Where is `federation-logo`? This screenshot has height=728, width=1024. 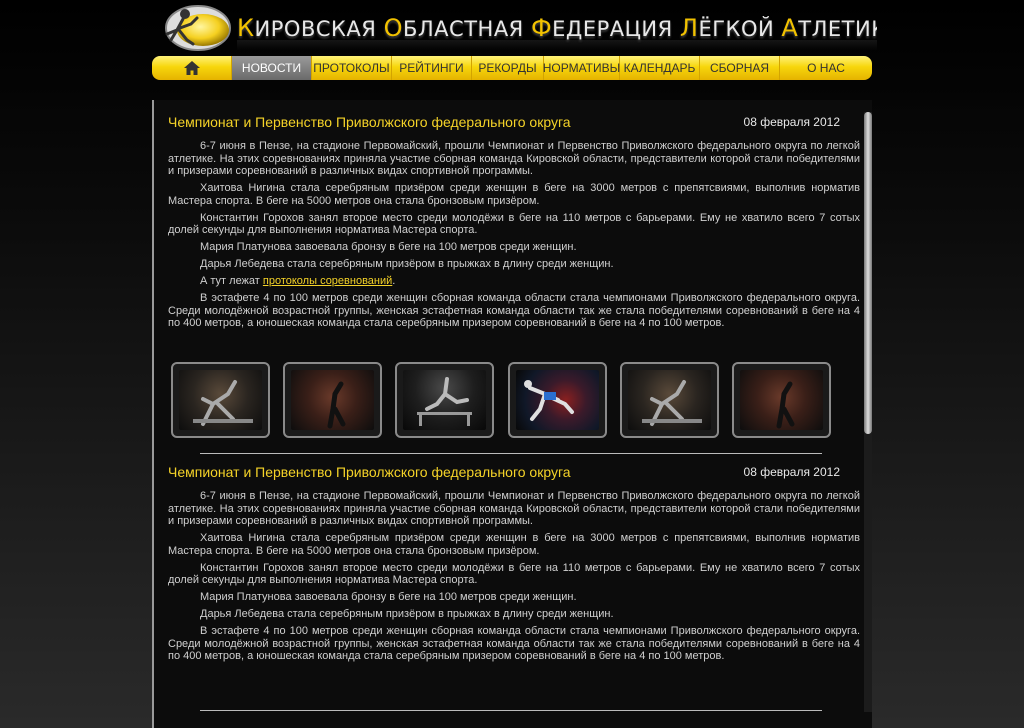 federation-logo is located at coordinates (198, 27).